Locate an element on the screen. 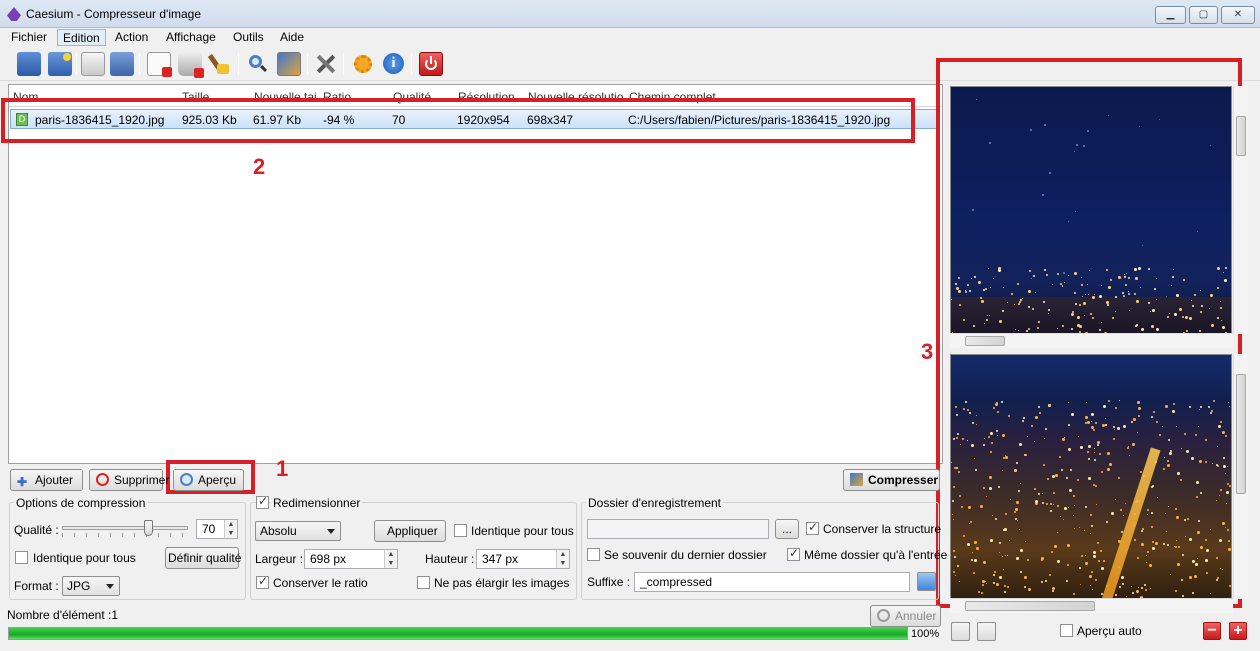  resize-mode-select: Absolu is located at coordinates (298, 531).